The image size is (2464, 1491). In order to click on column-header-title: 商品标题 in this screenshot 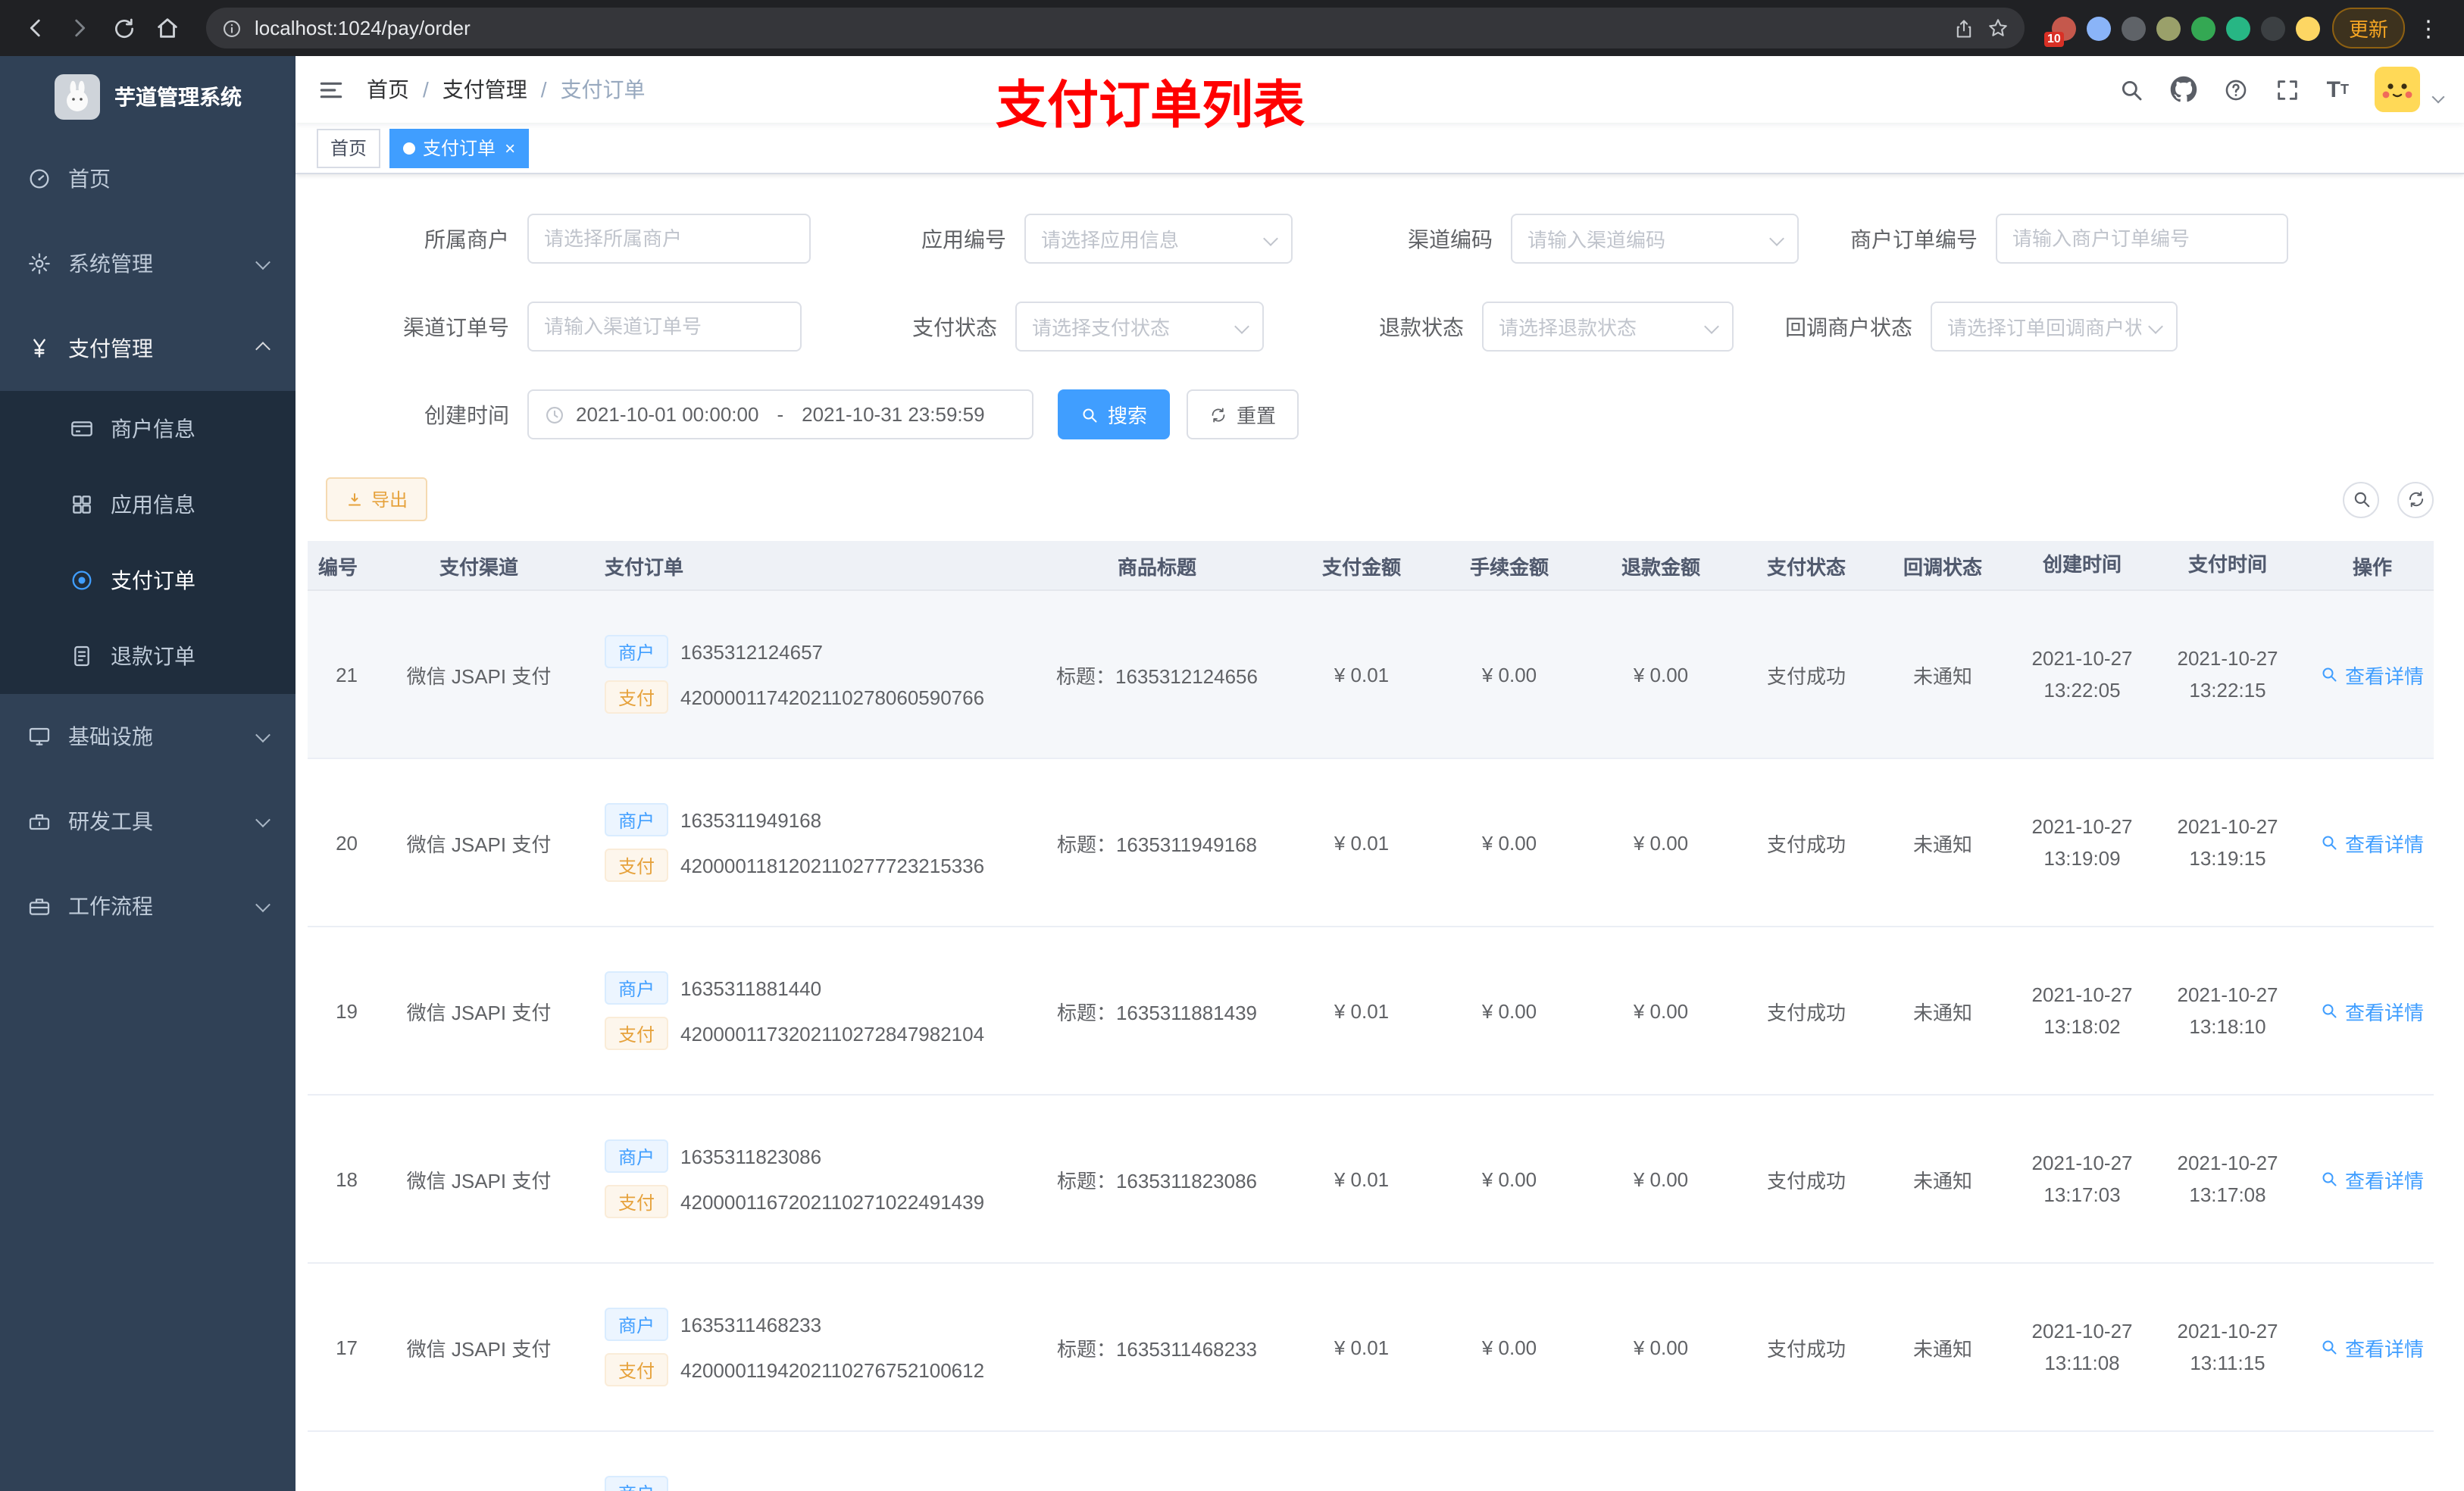, I will do `click(1156, 566)`.